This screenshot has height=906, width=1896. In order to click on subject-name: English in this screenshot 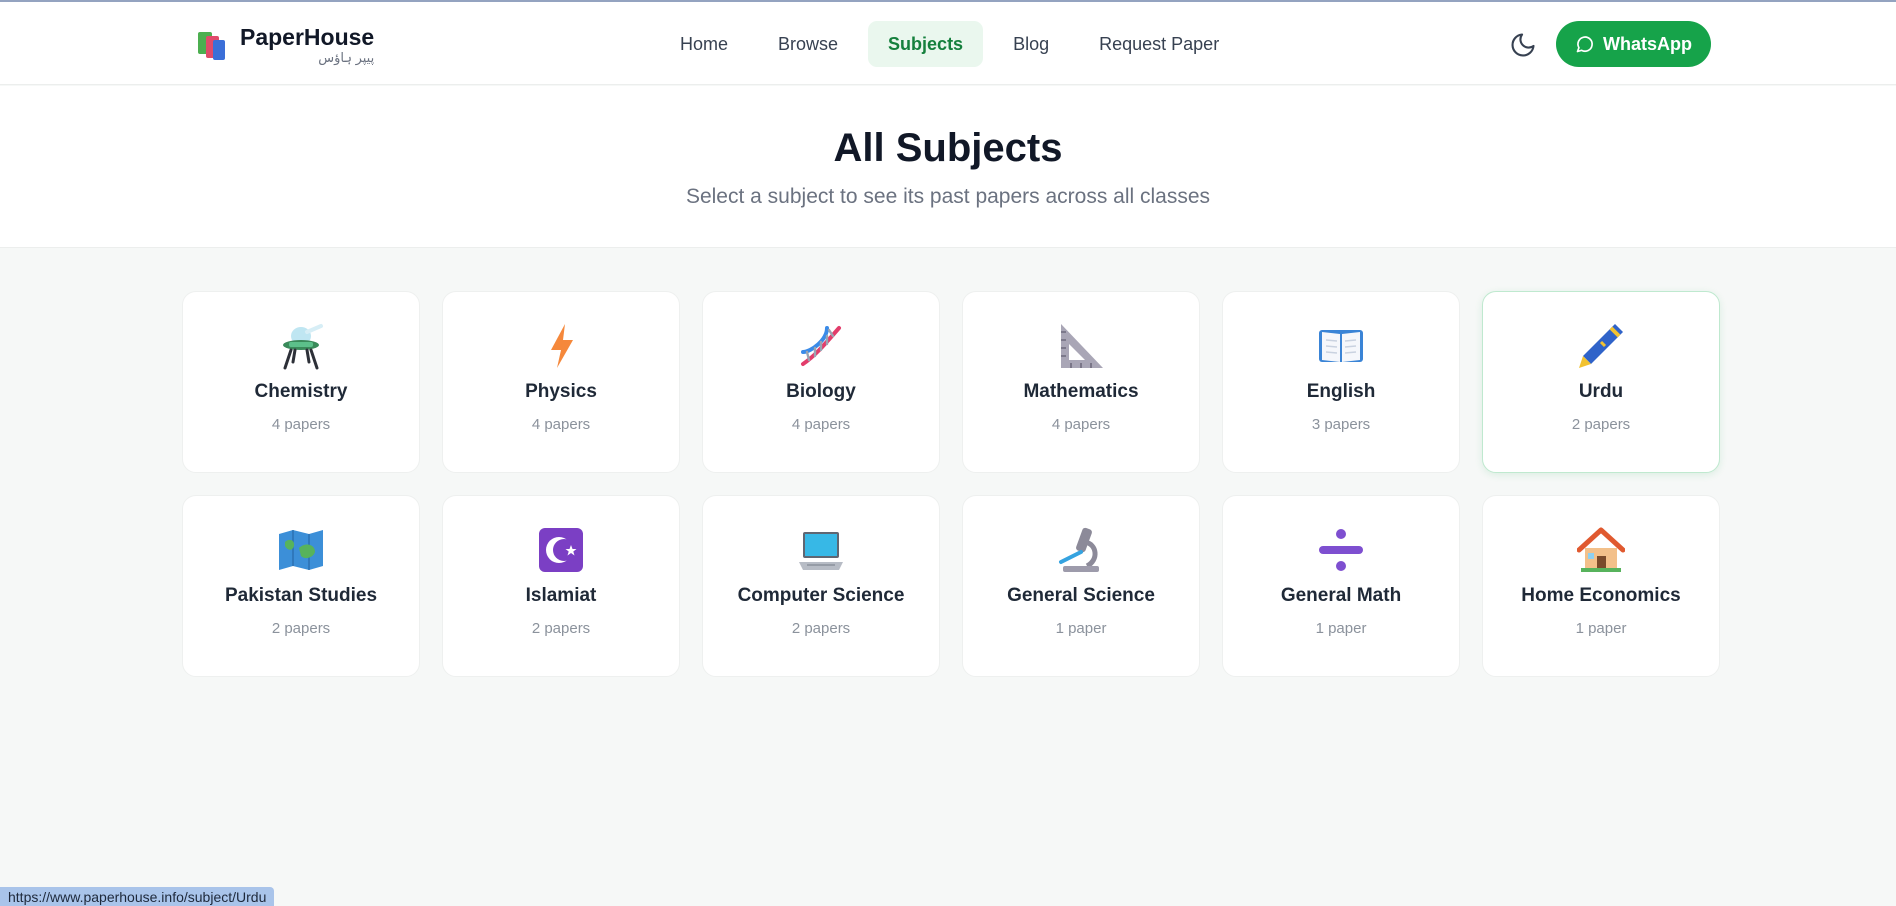, I will do `click(1341, 391)`.